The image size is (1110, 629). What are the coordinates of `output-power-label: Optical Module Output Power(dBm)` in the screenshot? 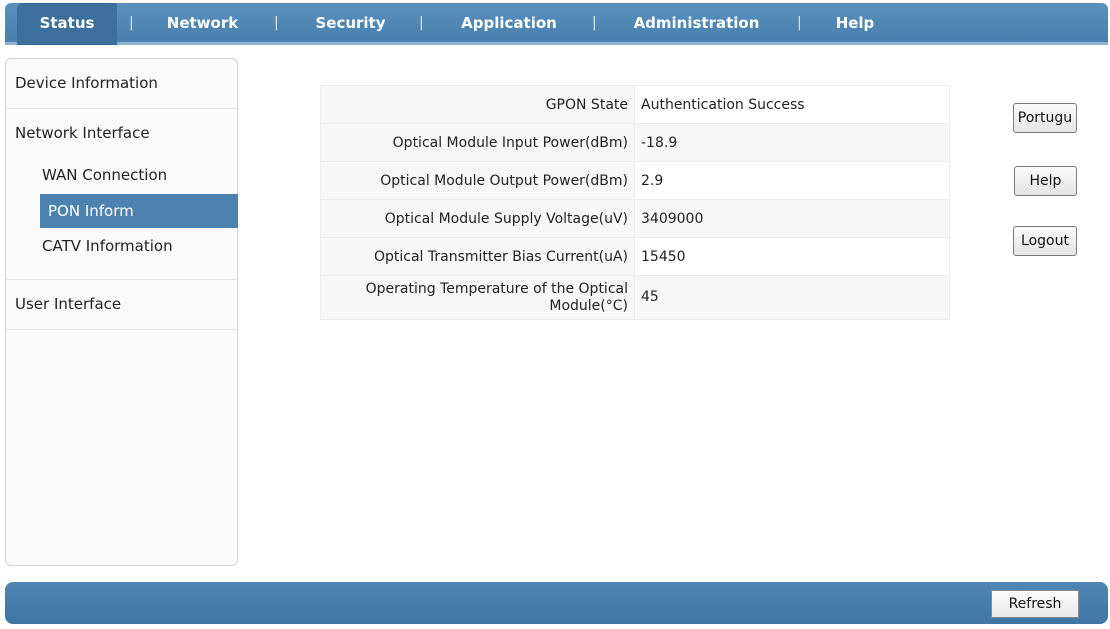 It's located at (477, 180).